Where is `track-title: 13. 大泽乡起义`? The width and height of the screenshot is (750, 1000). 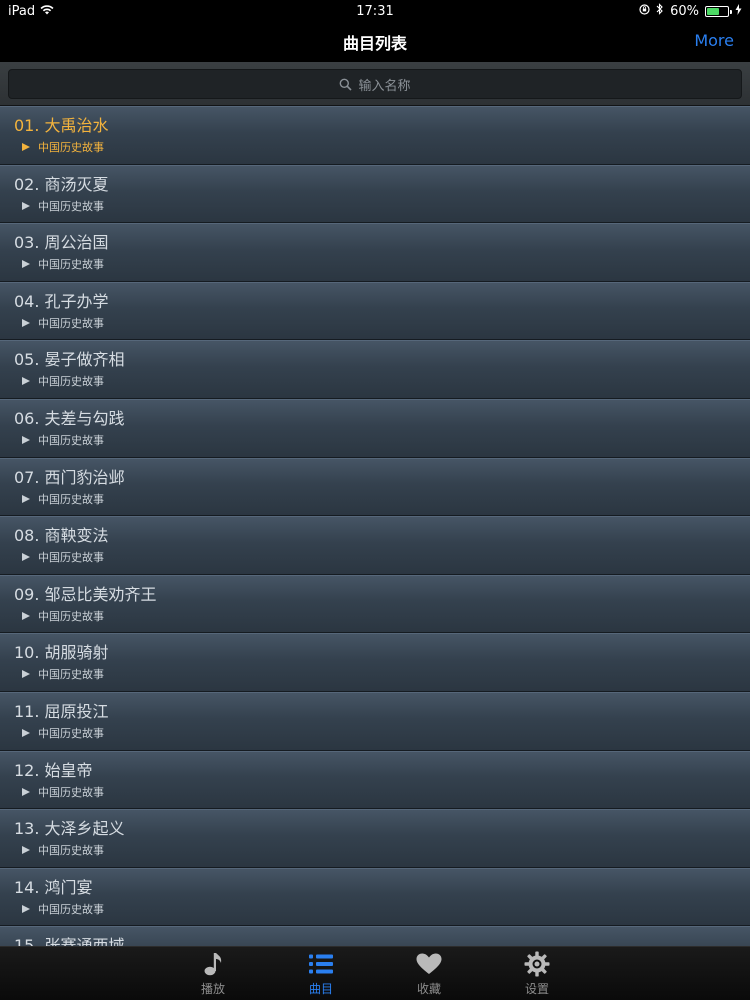
track-title: 13. 大泽乡起义 is located at coordinates (69, 829).